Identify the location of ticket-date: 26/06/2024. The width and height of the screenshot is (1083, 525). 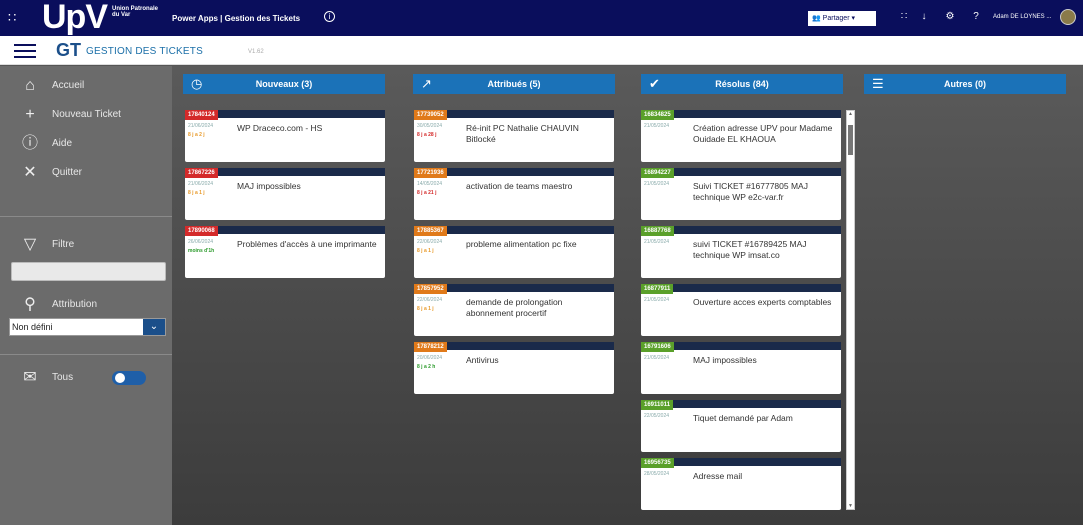
(201, 242).